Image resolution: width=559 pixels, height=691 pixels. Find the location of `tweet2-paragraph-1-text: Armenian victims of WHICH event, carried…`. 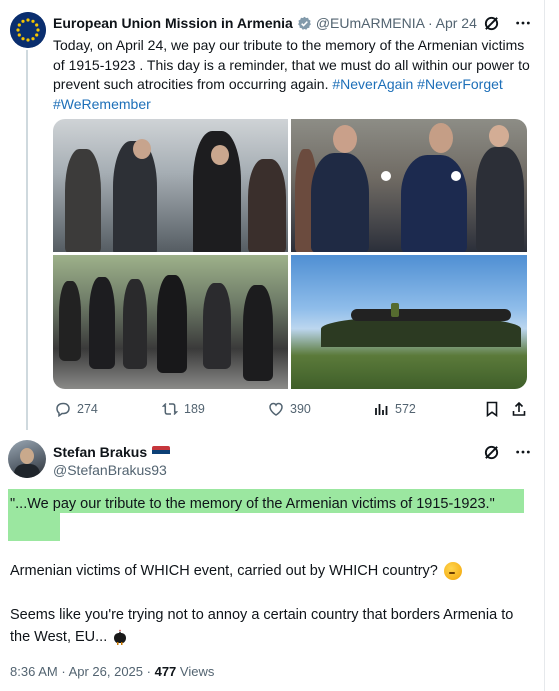

tweet2-paragraph-1-text: Armenian victims of WHICH event, carried… is located at coordinates (224, 571).